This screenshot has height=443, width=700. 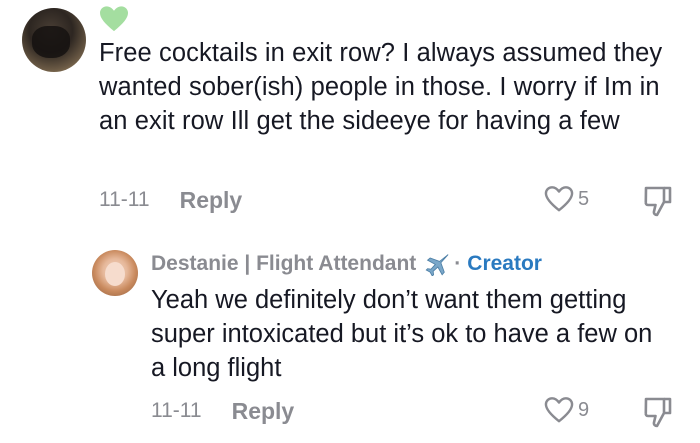 I want to click on airplane-icon, so click(x=437, y=265).